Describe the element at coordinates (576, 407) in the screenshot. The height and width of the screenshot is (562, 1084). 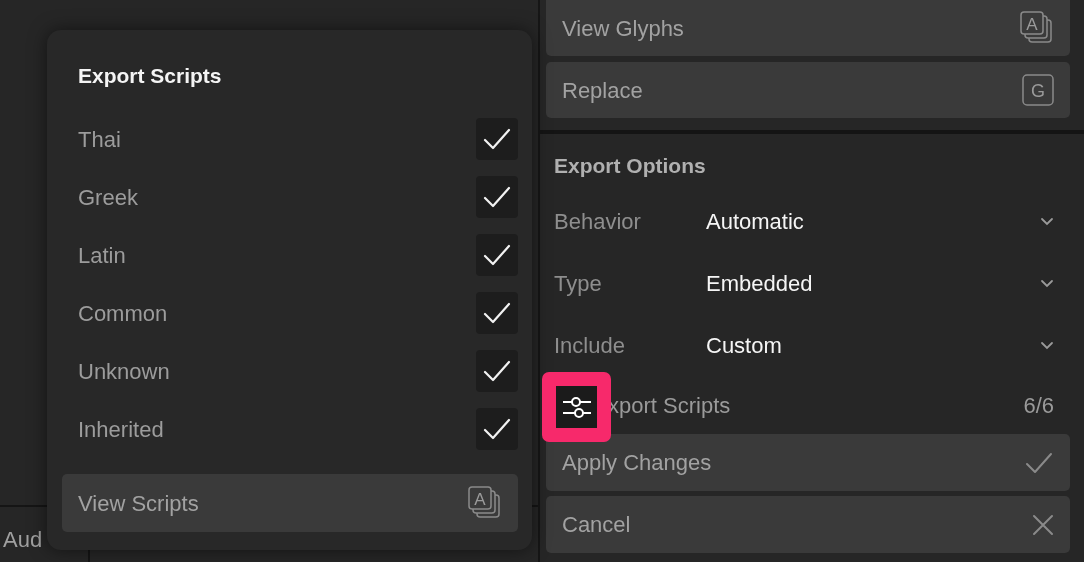
I see `sliders-button` at that location.